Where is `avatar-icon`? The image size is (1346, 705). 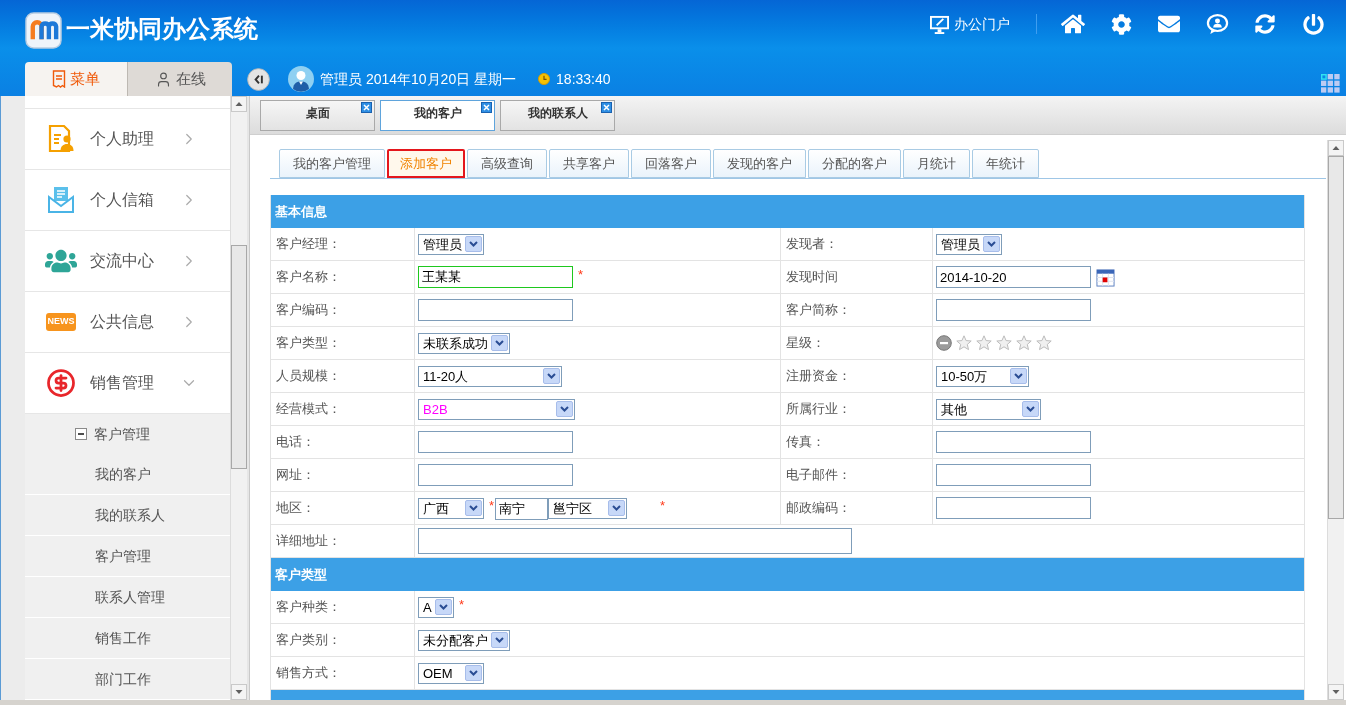 avatar-icon is located at coordinates (301, 79).